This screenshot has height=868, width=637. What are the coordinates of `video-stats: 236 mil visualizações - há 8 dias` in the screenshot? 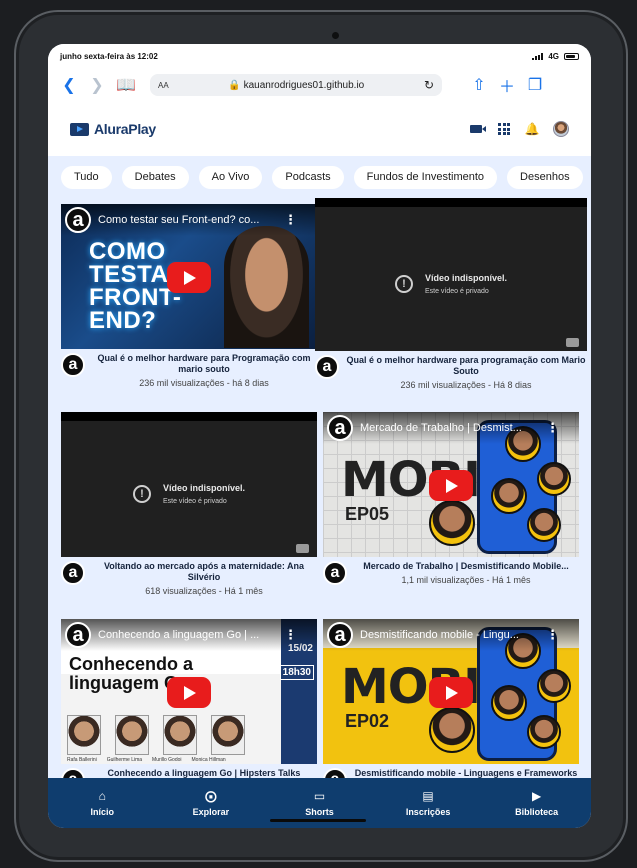 It's located at (204, 383).